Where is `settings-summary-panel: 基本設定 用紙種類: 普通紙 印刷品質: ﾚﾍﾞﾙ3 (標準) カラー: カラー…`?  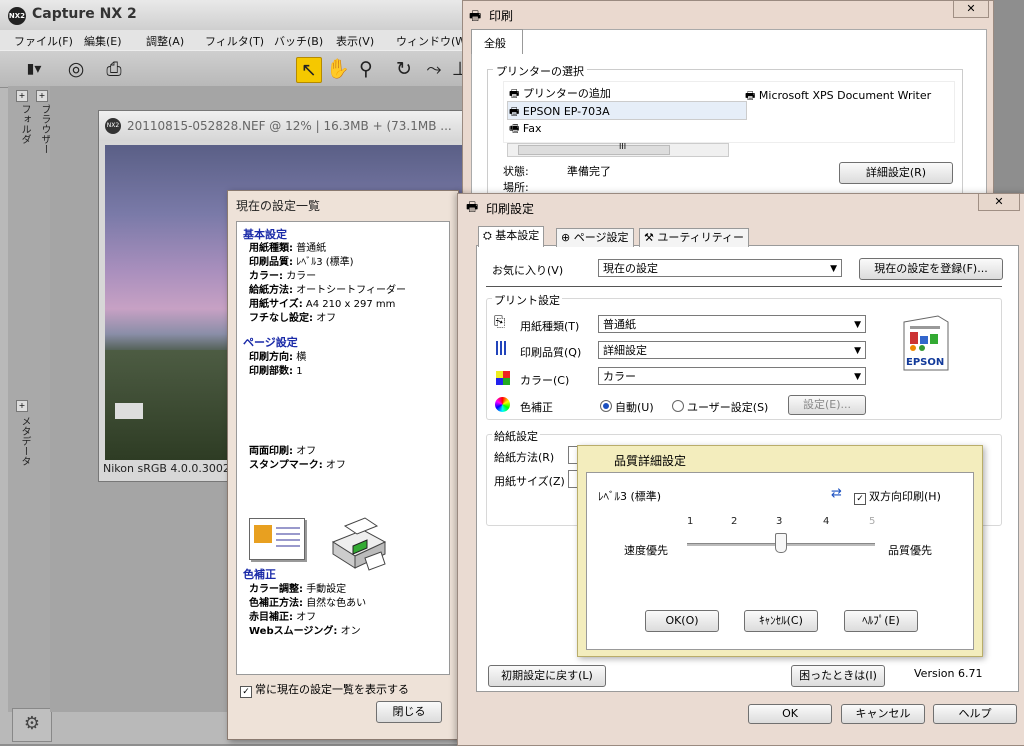 settings-summary-panel: 基本設定 用紙種類: 普通紙 印刷品質: ﾚﾍﾞﾙ3 (標準) カラー: カラー… is located at coordinates (343, 448).